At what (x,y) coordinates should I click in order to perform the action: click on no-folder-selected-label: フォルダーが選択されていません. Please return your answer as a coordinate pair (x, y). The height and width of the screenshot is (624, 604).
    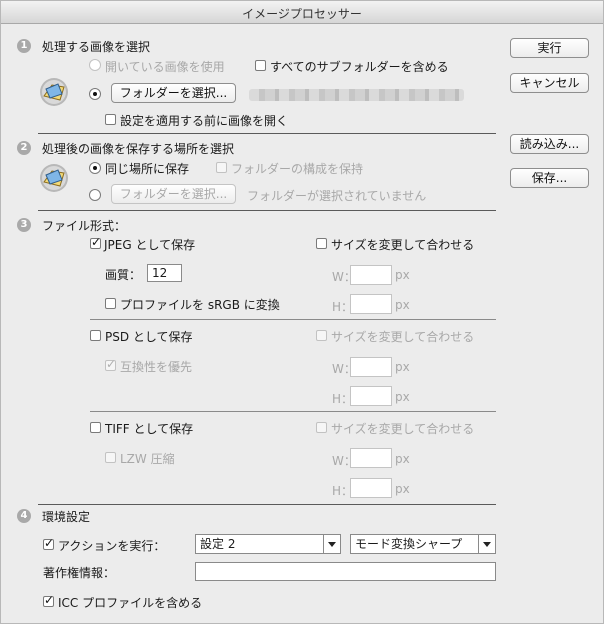
    Looking at the image, I should click on (337, 196).